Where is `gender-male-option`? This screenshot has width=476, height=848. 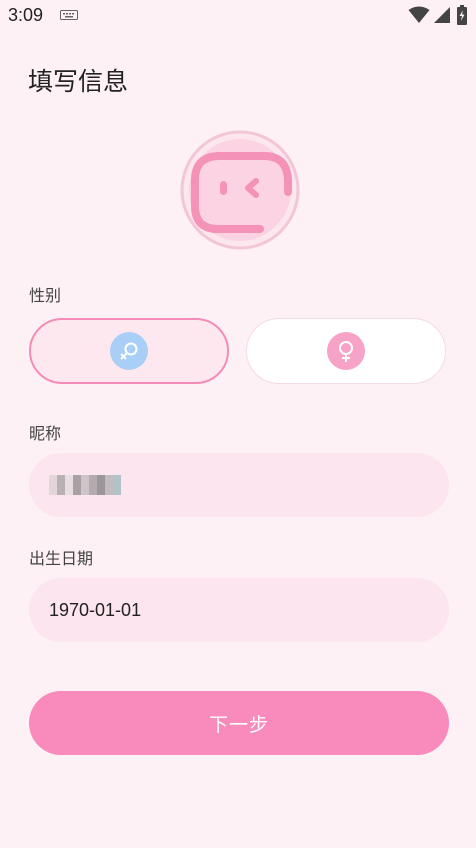 gender-male-option is located at coordinates (129, 351).